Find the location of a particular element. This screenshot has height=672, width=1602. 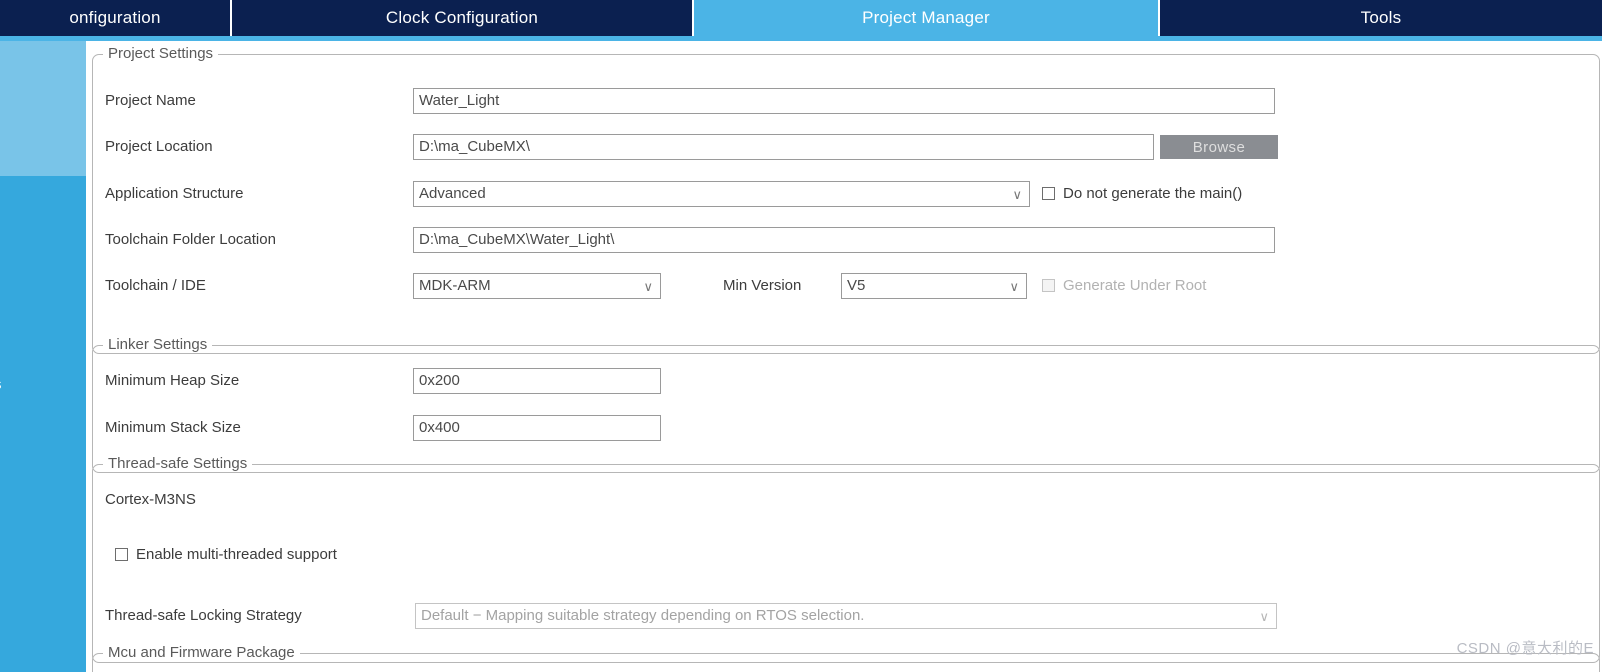

minimum-stack-size-label: Minimum Stack Size is located at coordinates (173, 427).